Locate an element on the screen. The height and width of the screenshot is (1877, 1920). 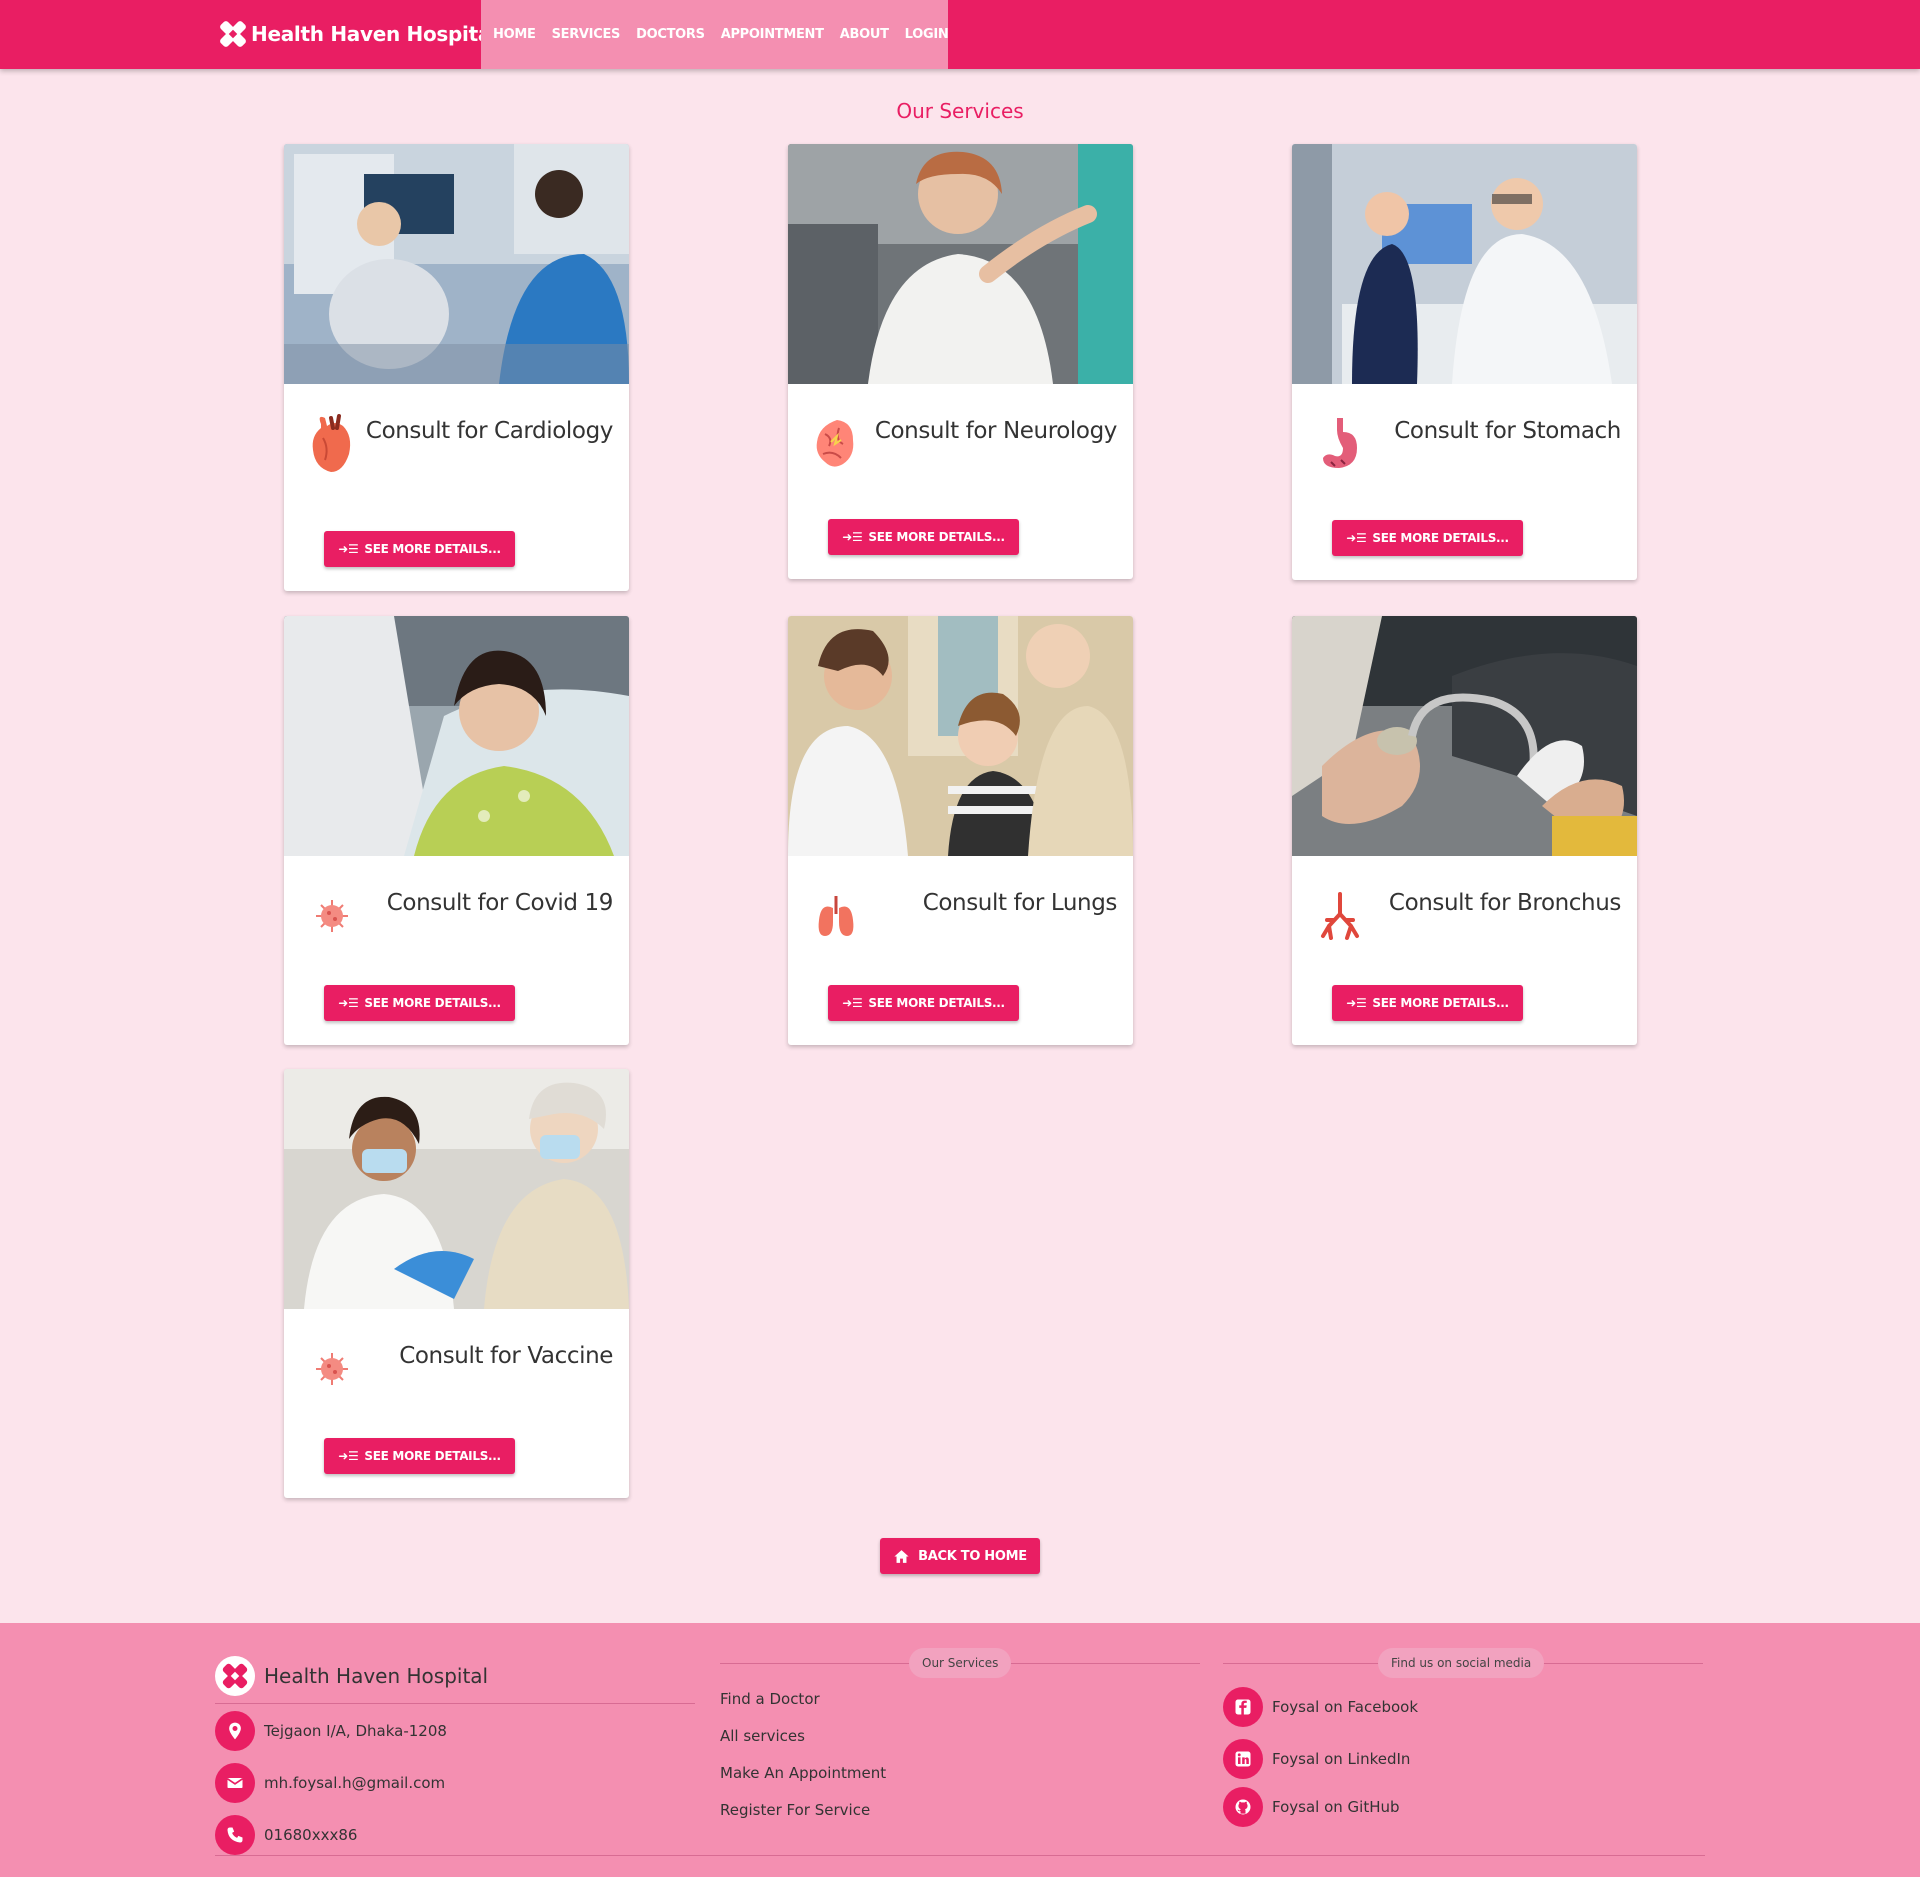
footer-link-find-doctor: Find a Doctor is located at coordinates (770, 1699).